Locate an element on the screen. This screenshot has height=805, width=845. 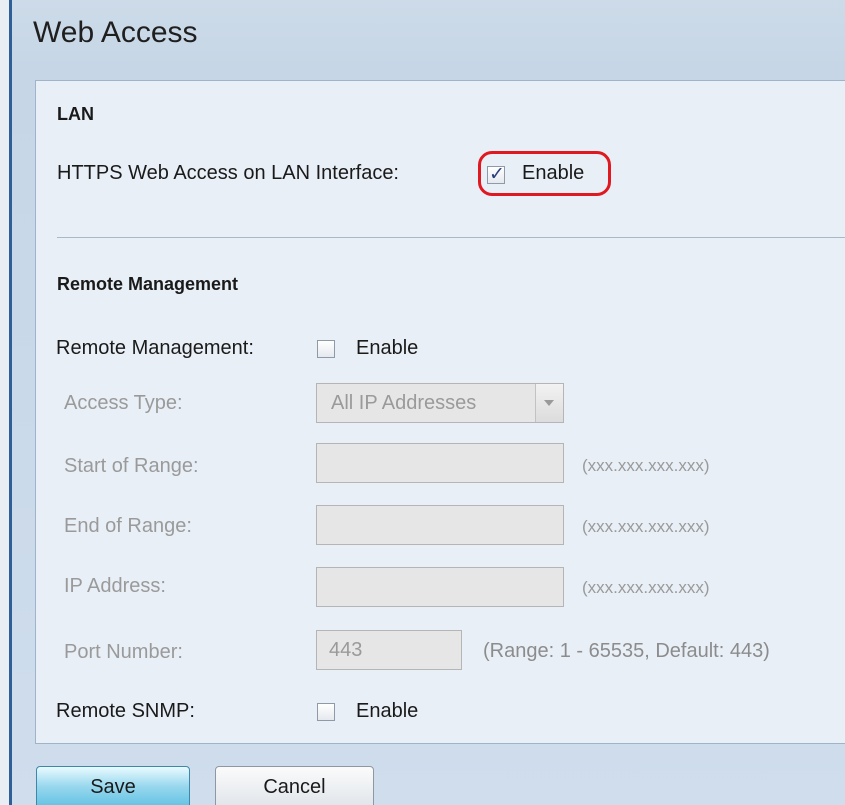
left-frame-edge is located at coordinates (6, 402).